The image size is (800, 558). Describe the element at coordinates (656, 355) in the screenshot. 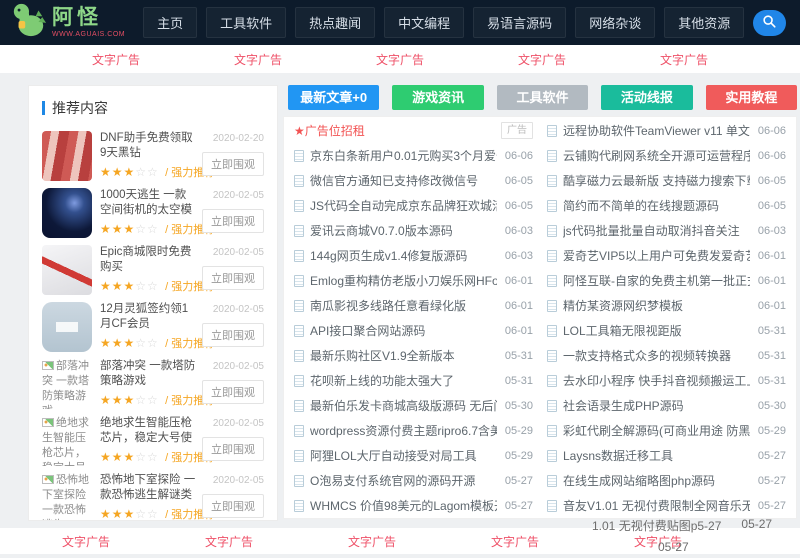

I see `article-link: 一款支持格式众多的视频转换器` at that location.